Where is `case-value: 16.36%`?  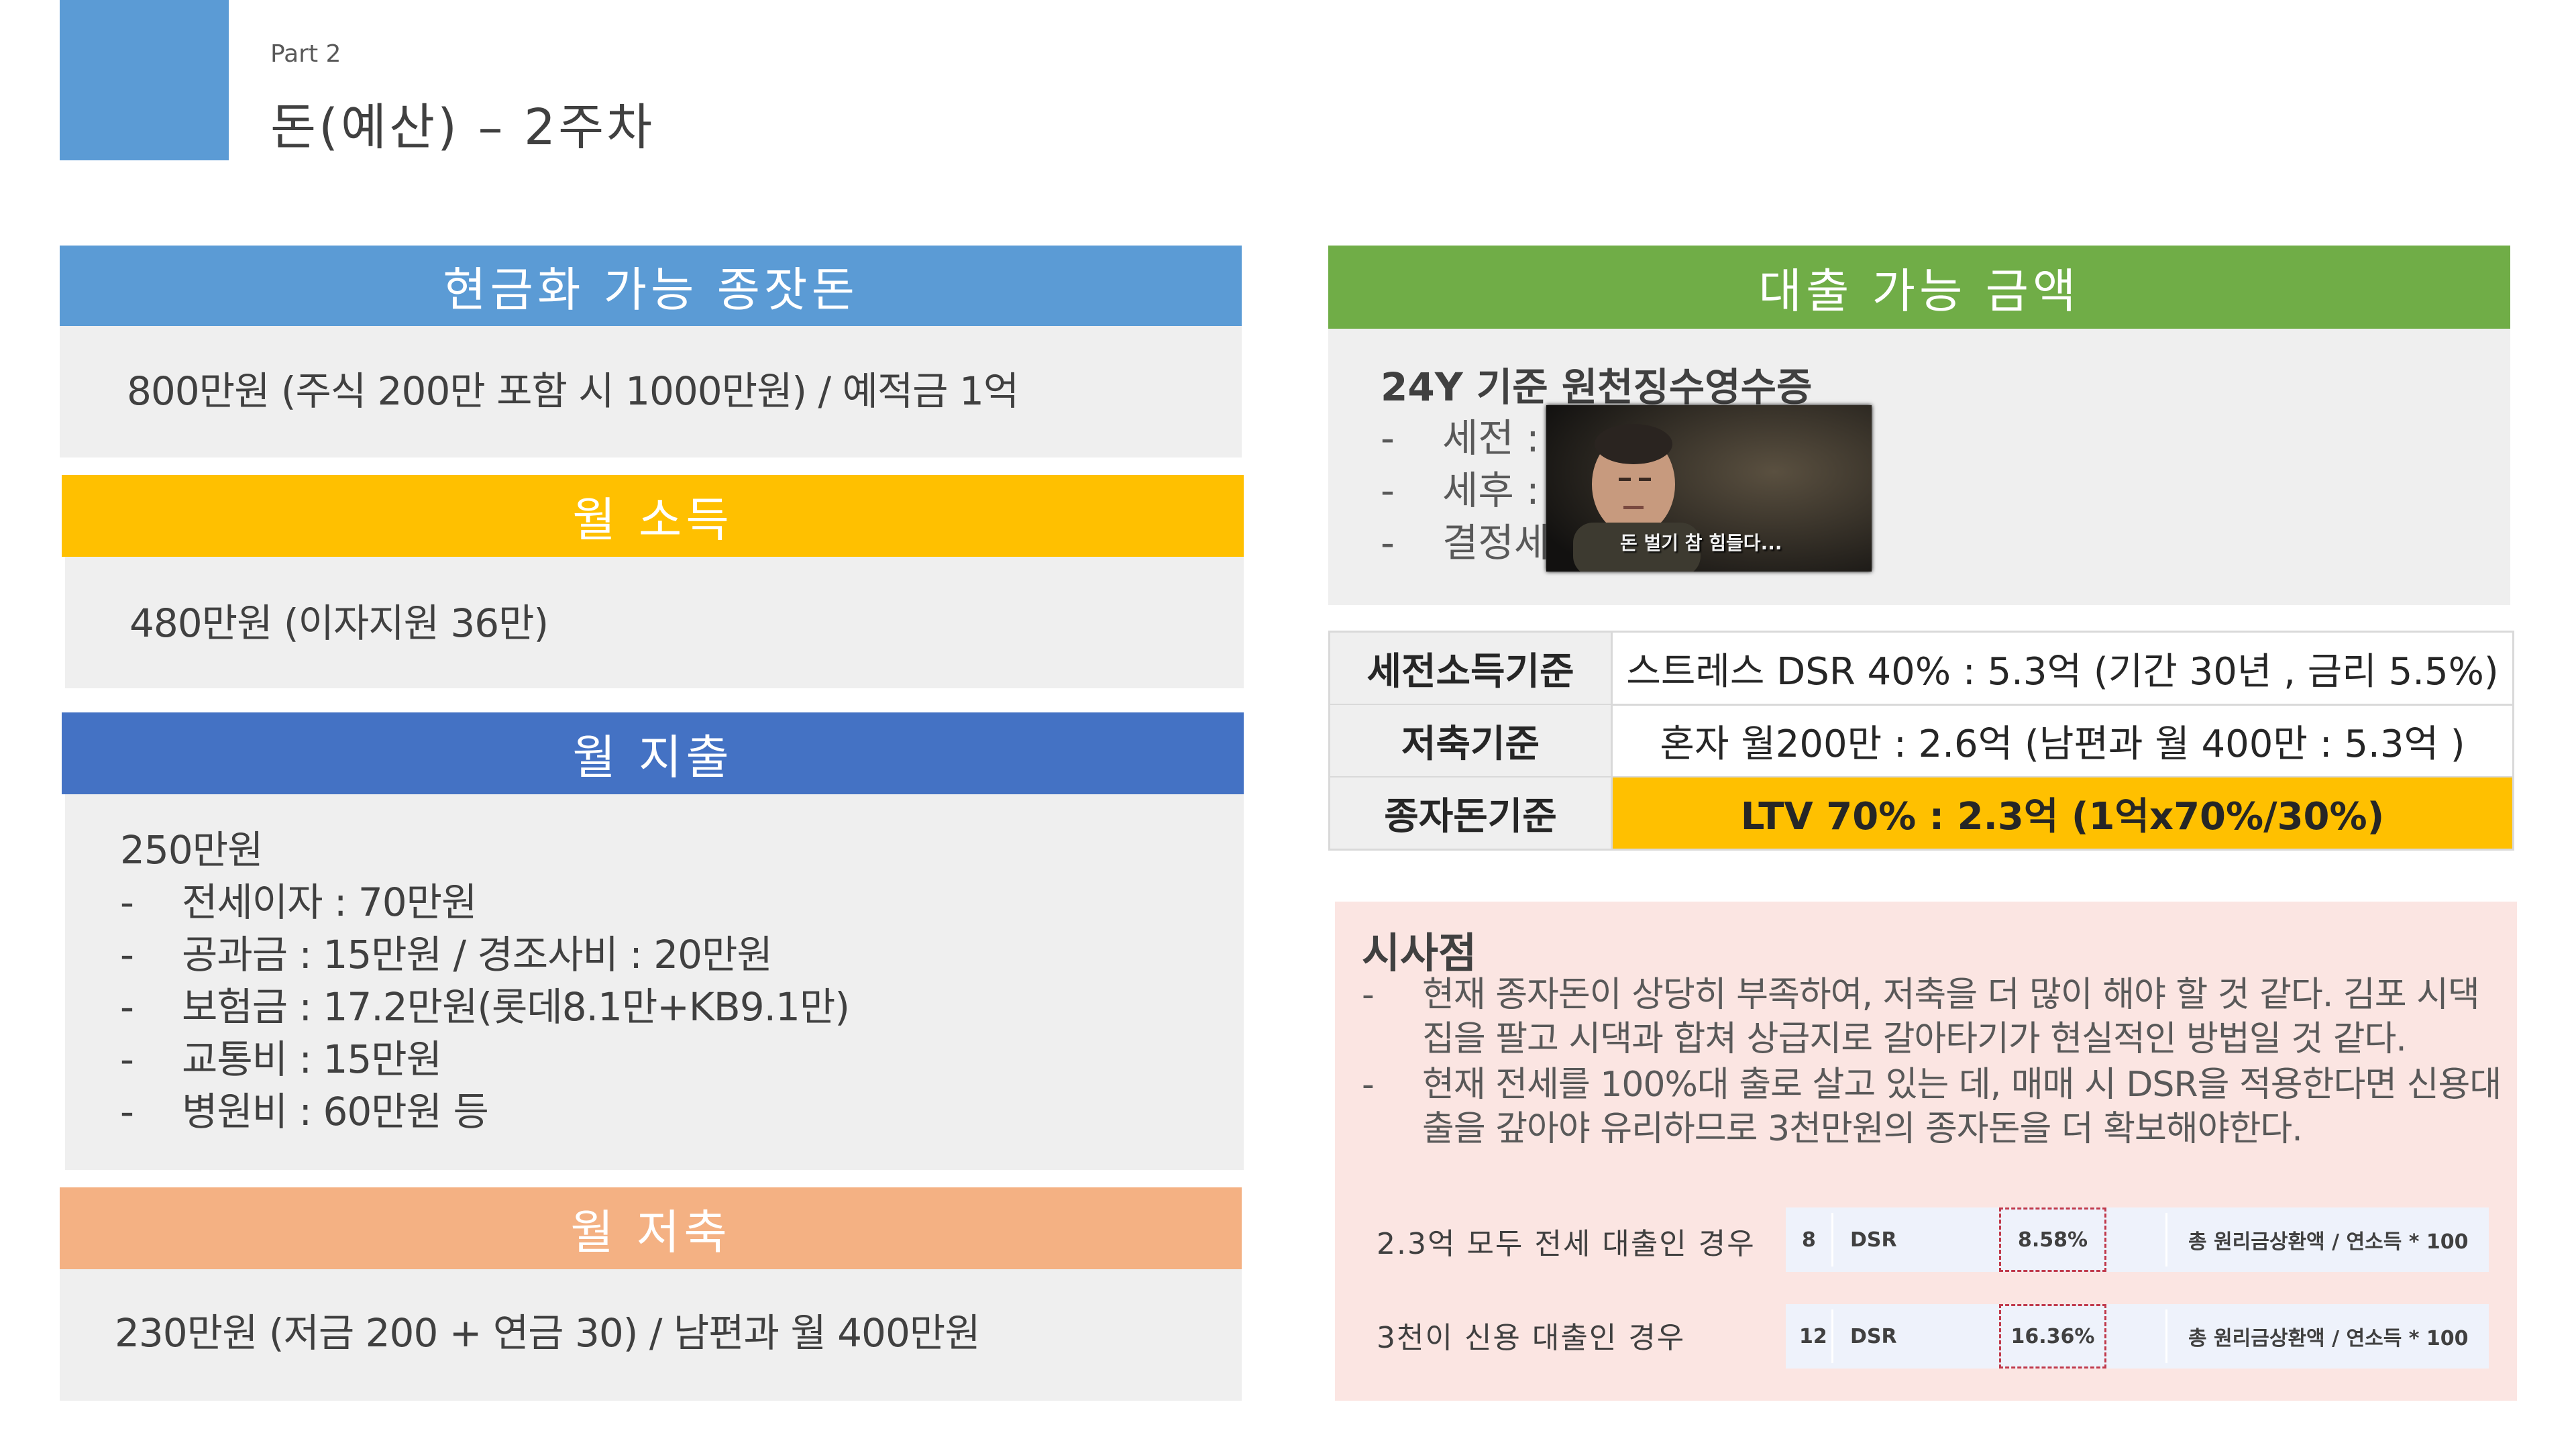
case-value: 16.36% is located at coordinates (2052, 1336).